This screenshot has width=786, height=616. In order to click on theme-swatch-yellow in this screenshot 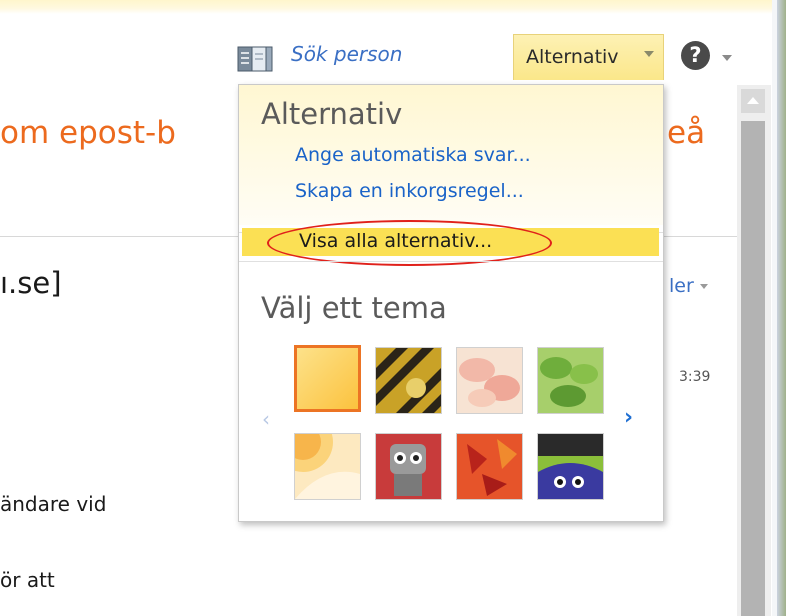, I will do `click(327, 378)`.